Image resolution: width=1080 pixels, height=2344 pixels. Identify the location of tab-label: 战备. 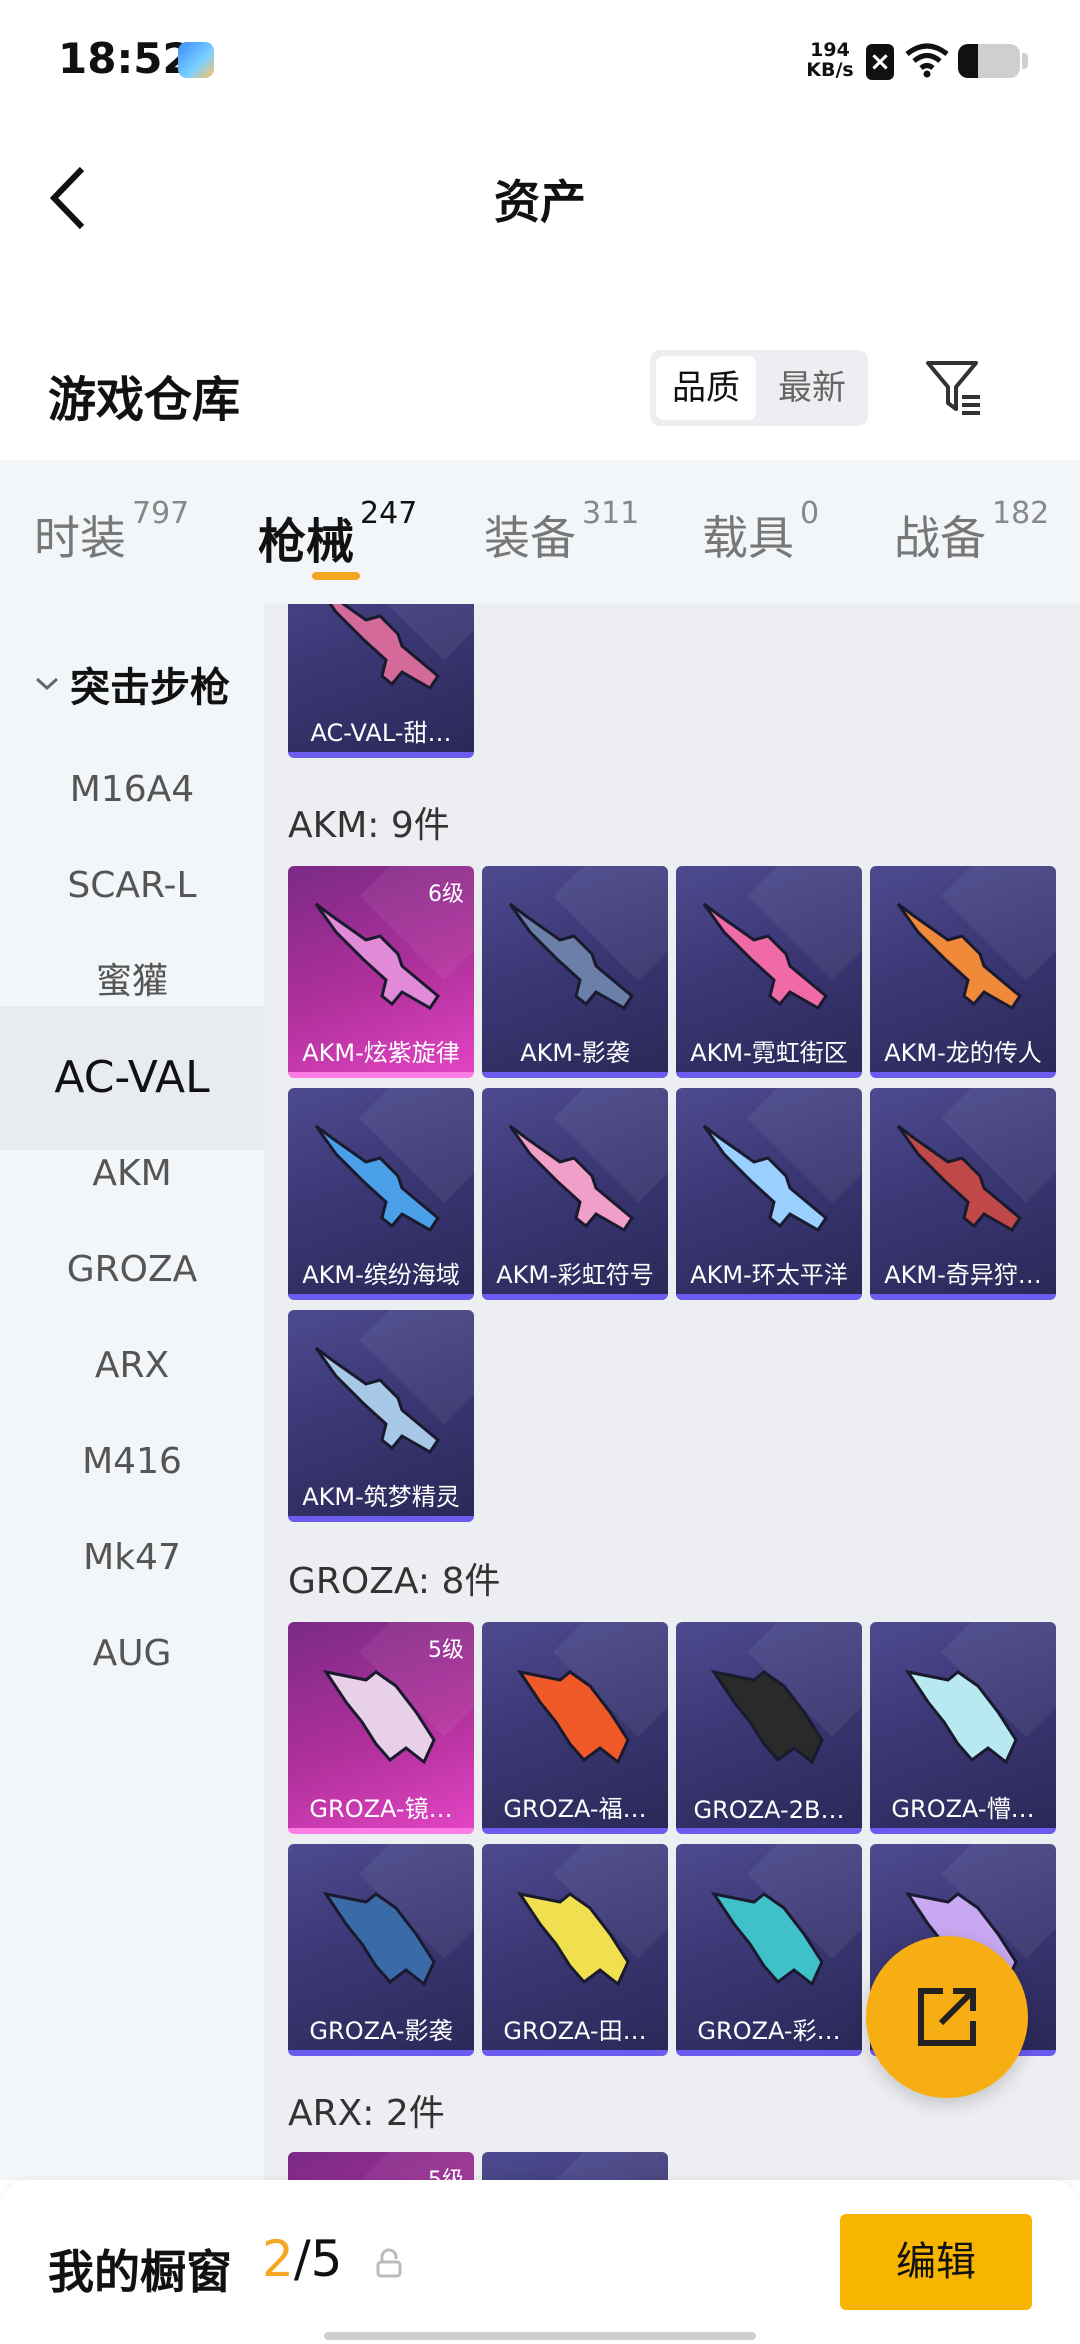
(940, 538).